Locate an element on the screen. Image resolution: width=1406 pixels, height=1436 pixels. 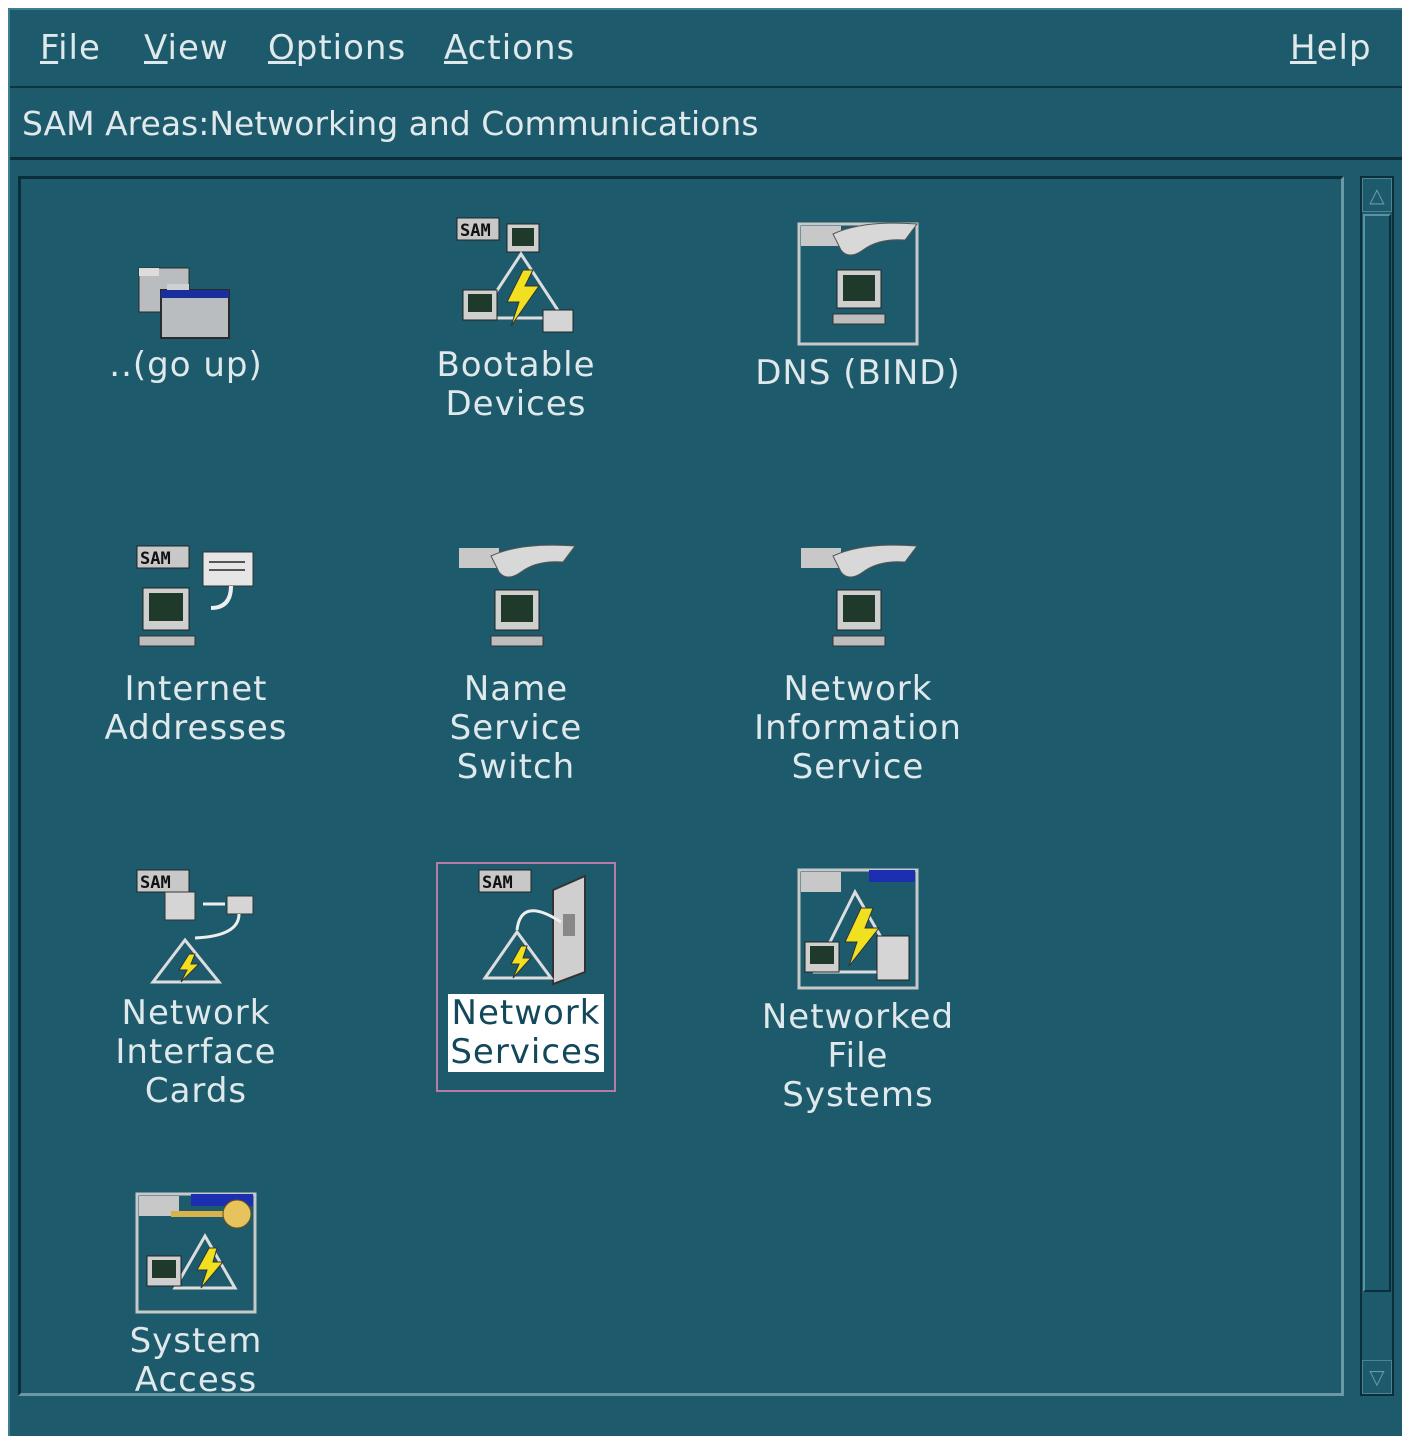
menu-mnemonic: H is located at coordinates (1303, 48).